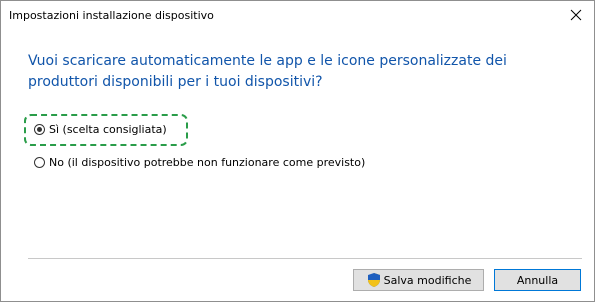 Image resolution: width=595 pixels, height=302 pixels. I want to click on close-button, so click(576, 15).